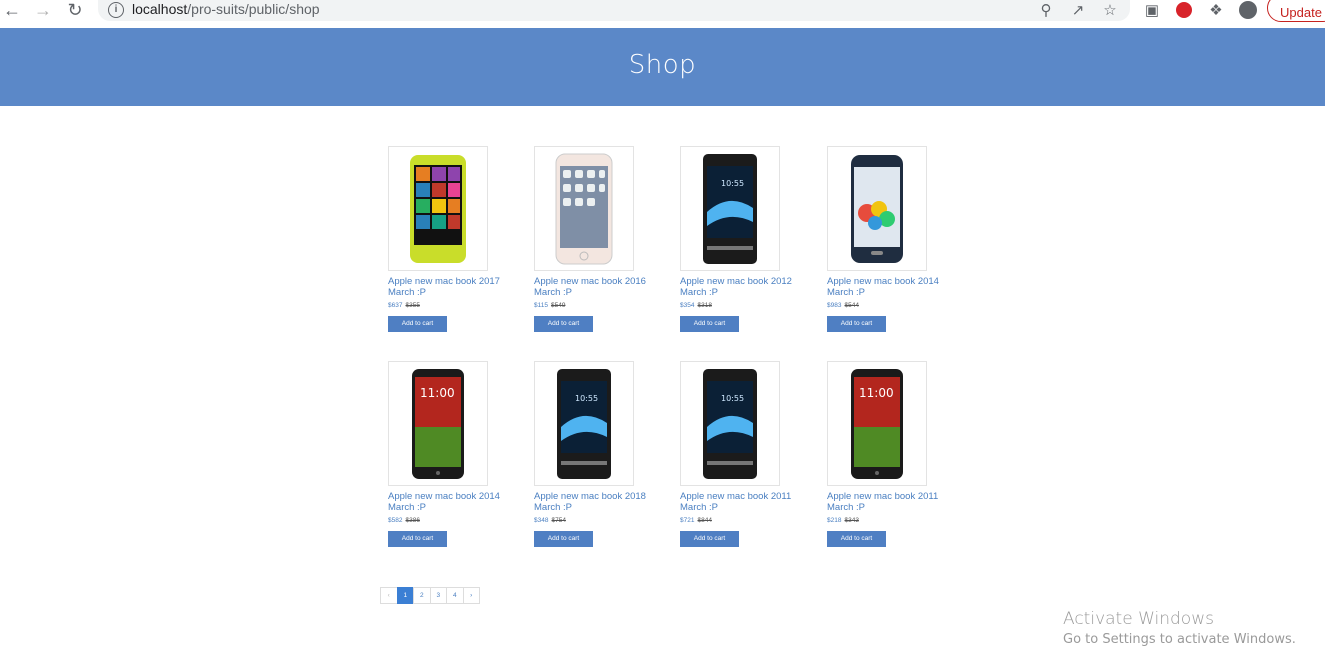 This screenshot has width=1325, height=663. Describe the element at coordinates (448, 287) in the screenshot. I see `product-title: Apple new mac book 2017 March :P` at that location.